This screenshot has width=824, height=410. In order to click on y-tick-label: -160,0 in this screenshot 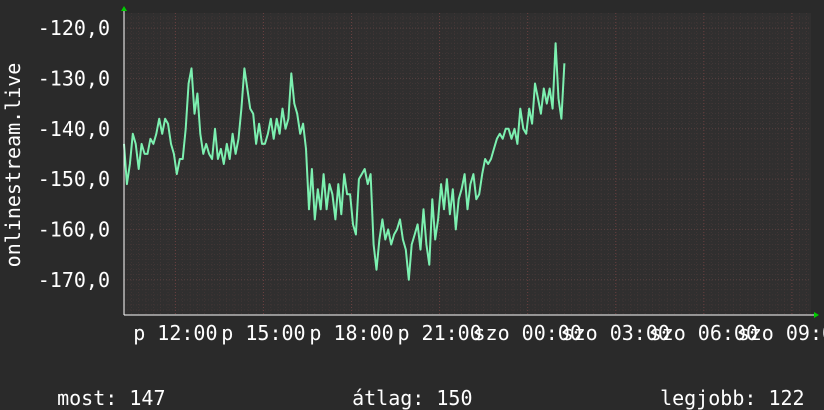, I will do `click(74, 229)`.